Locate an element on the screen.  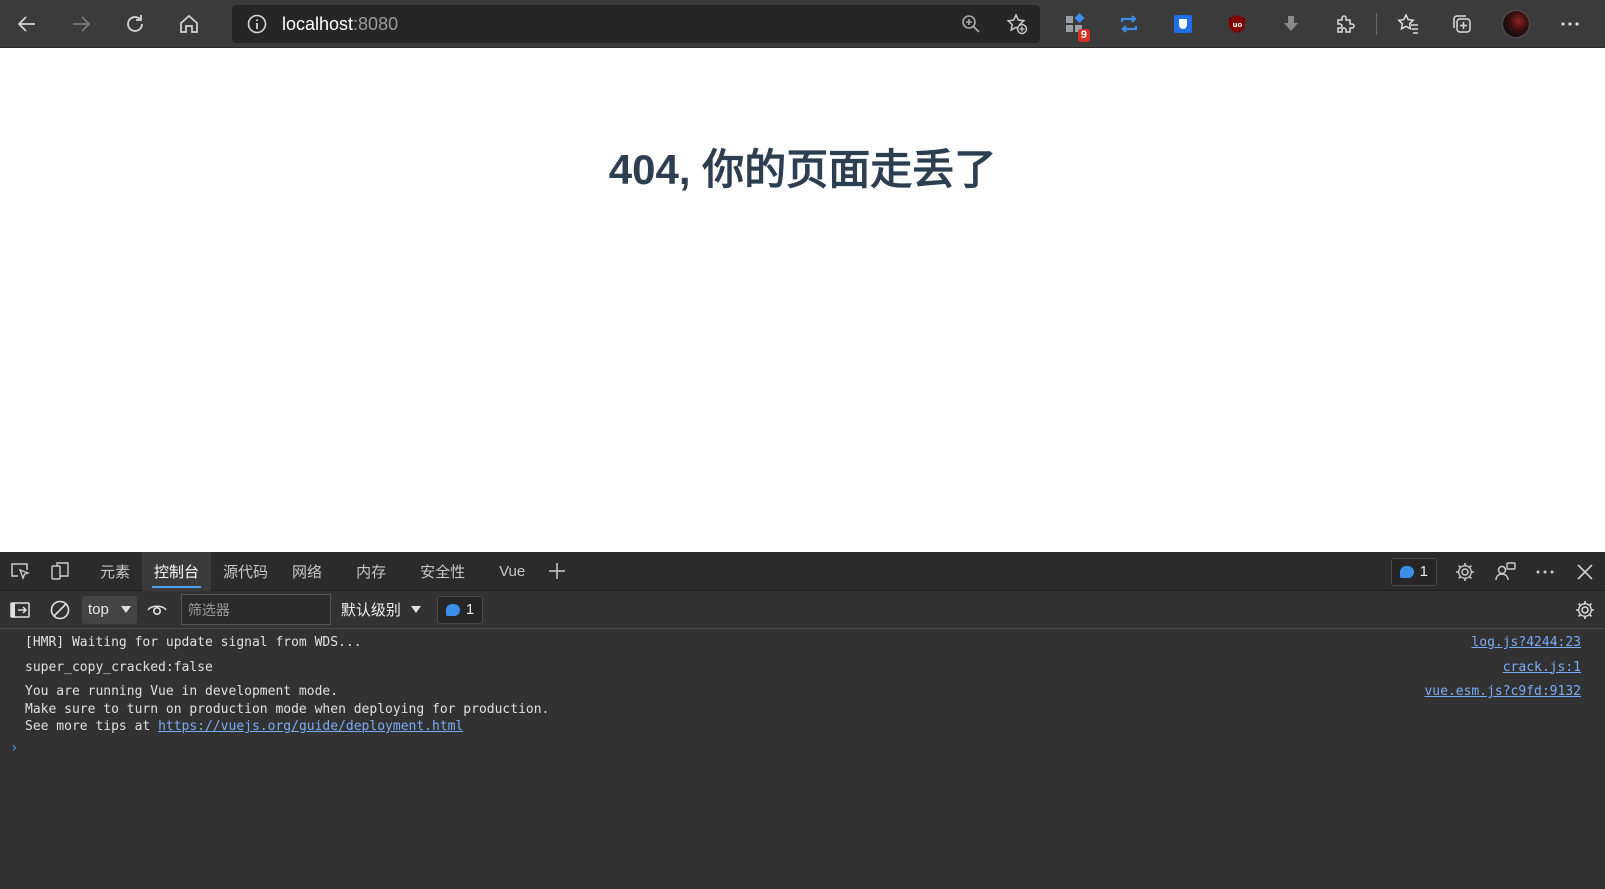
ublock-shield-icon: uo is located at coordinates (1237, 24).